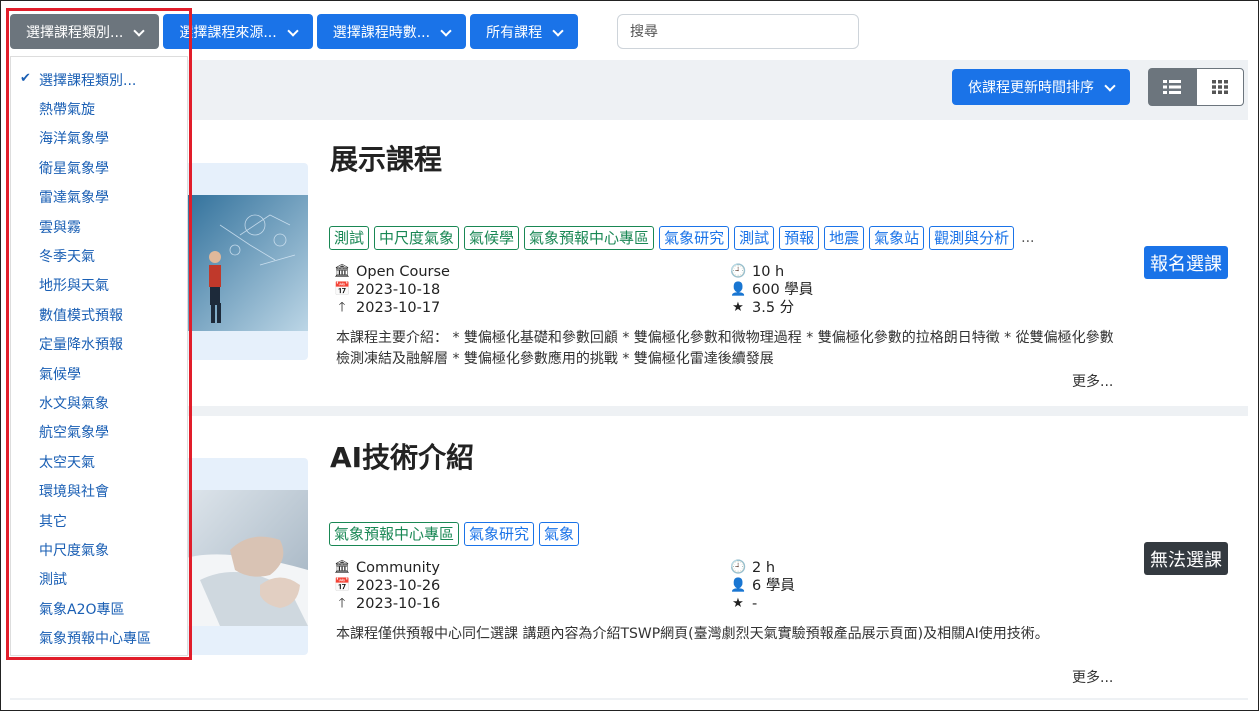  I want to click on list-view-button, so click(1172, 87).